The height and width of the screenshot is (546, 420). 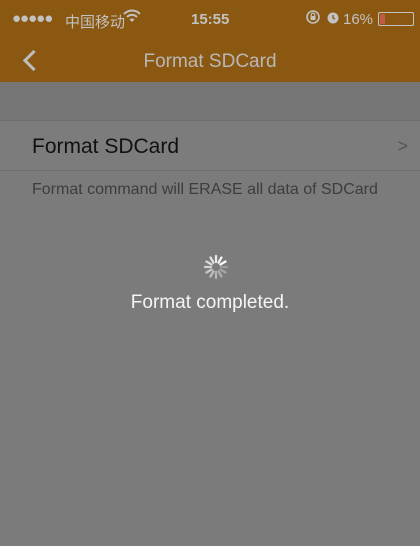 What do you see at coordinates (396, 19) in the screenshot?
I see `battery-icon` at bounding box center [396, 19].